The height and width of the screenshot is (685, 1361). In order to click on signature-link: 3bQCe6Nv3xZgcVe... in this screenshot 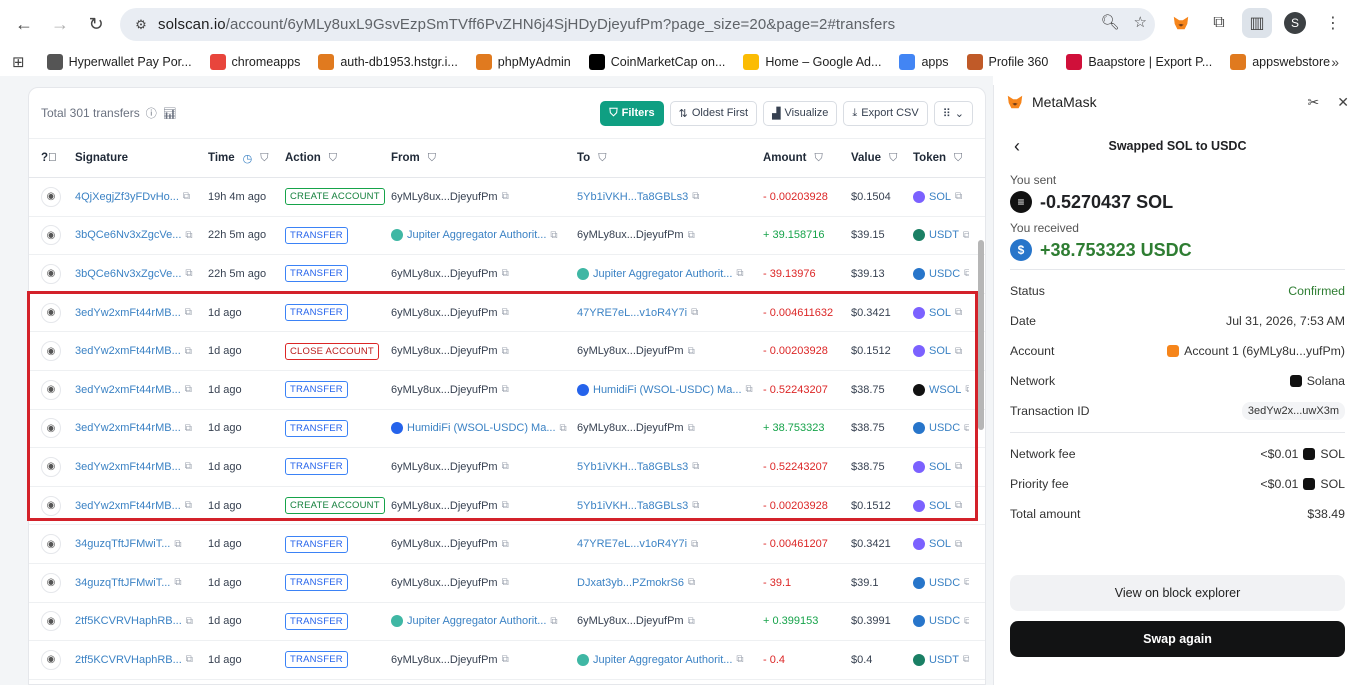, I will do `click(128, 274)`.